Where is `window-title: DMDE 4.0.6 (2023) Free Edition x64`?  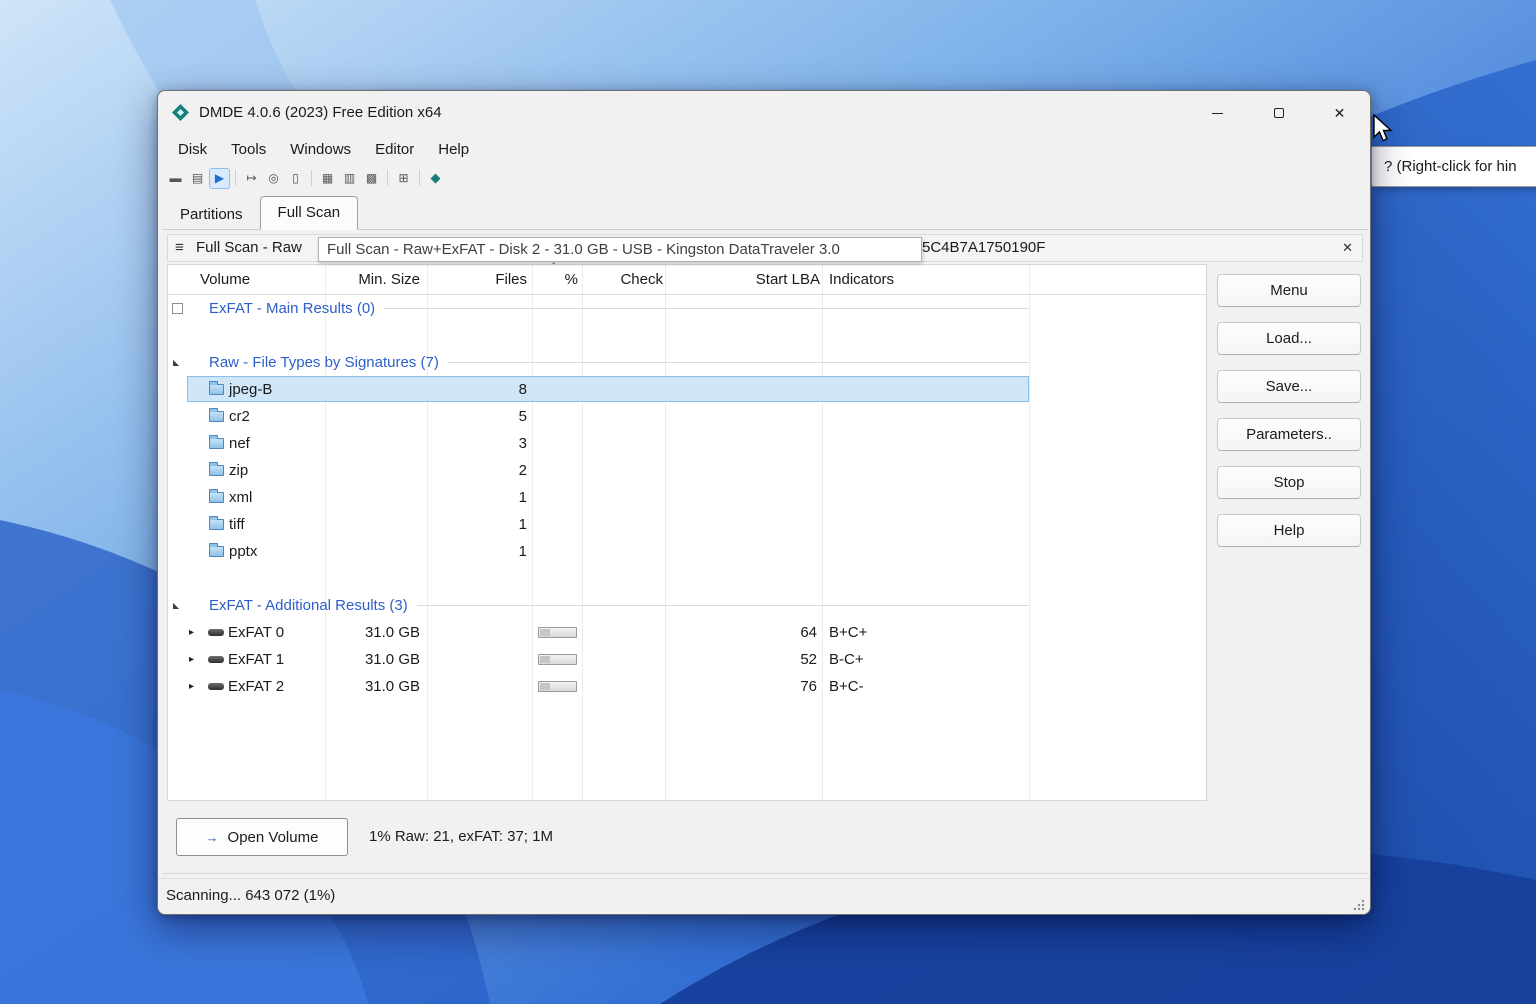
window-title: DMDE 4.0.6 (2023) Free Edition x64 is located at coordinates (320, 112).